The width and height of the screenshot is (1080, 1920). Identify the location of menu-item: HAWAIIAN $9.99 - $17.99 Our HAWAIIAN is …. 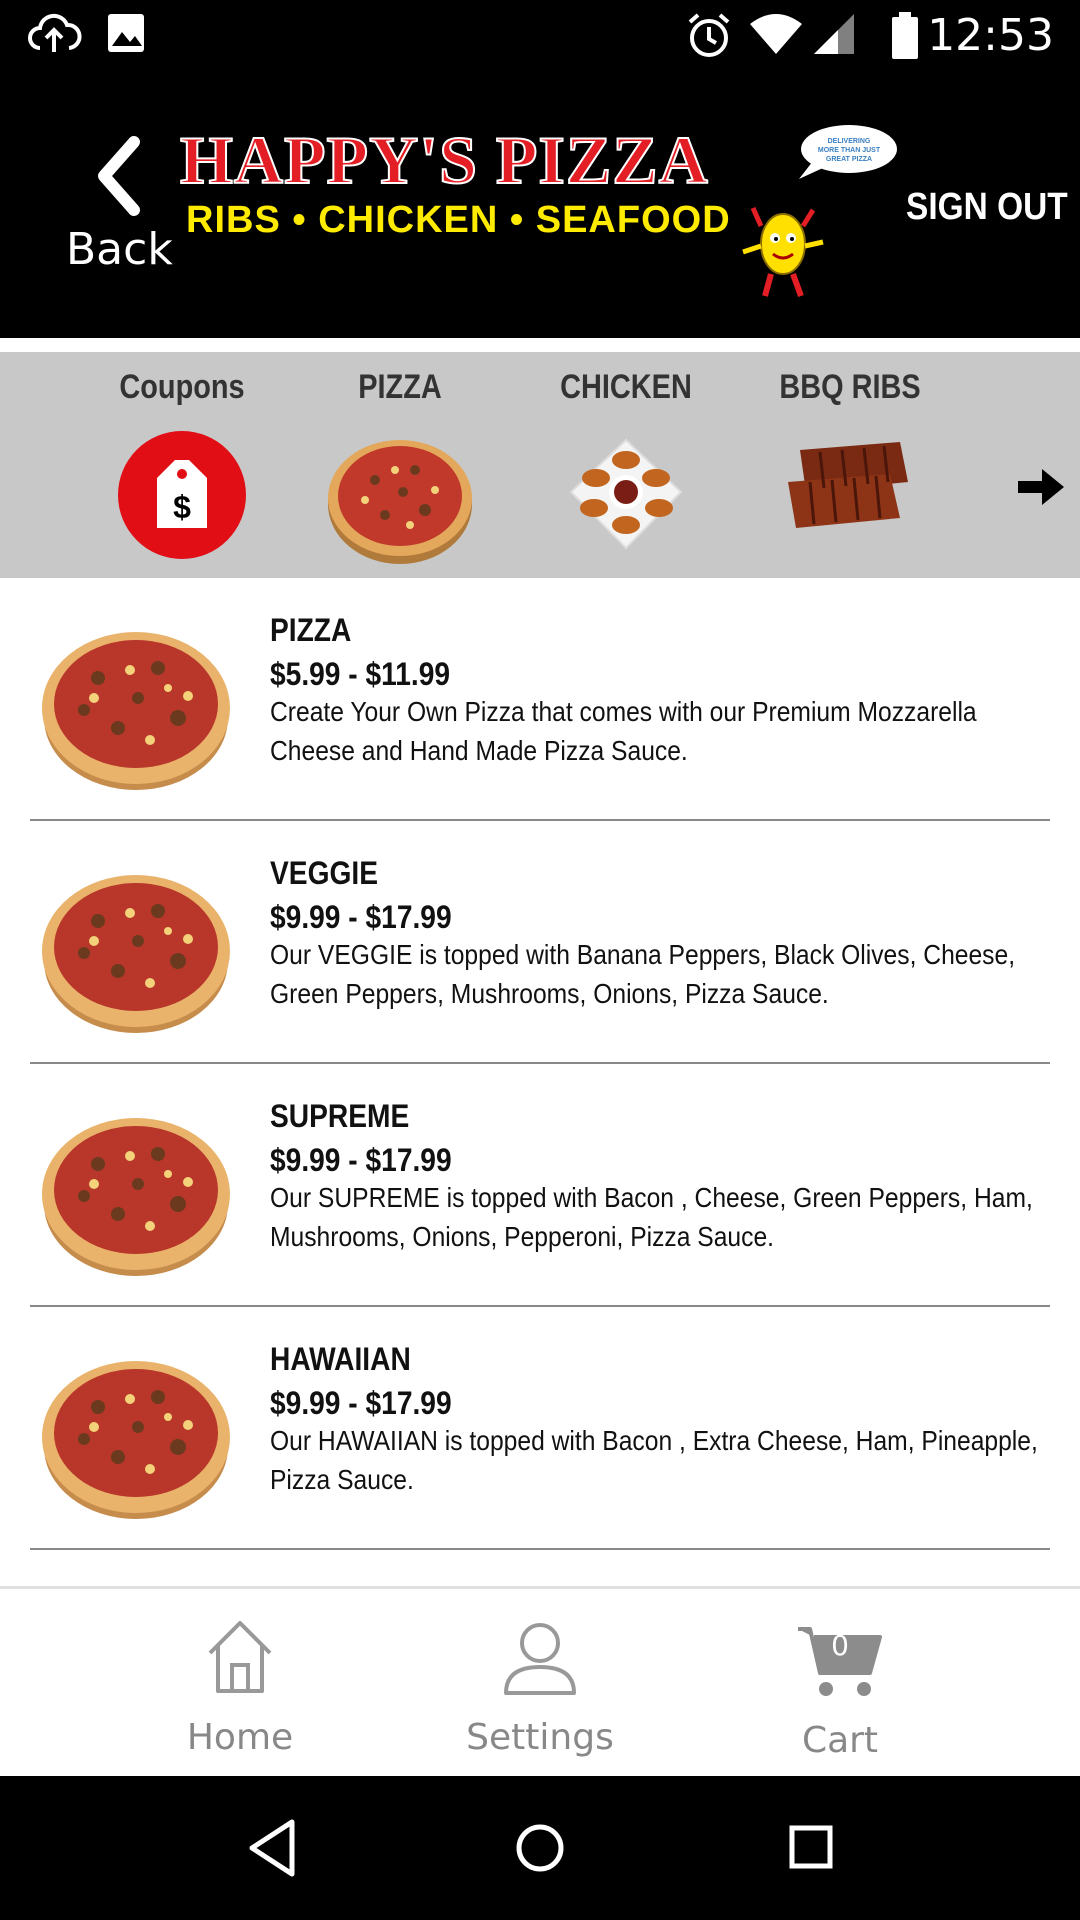
(540, 1428).